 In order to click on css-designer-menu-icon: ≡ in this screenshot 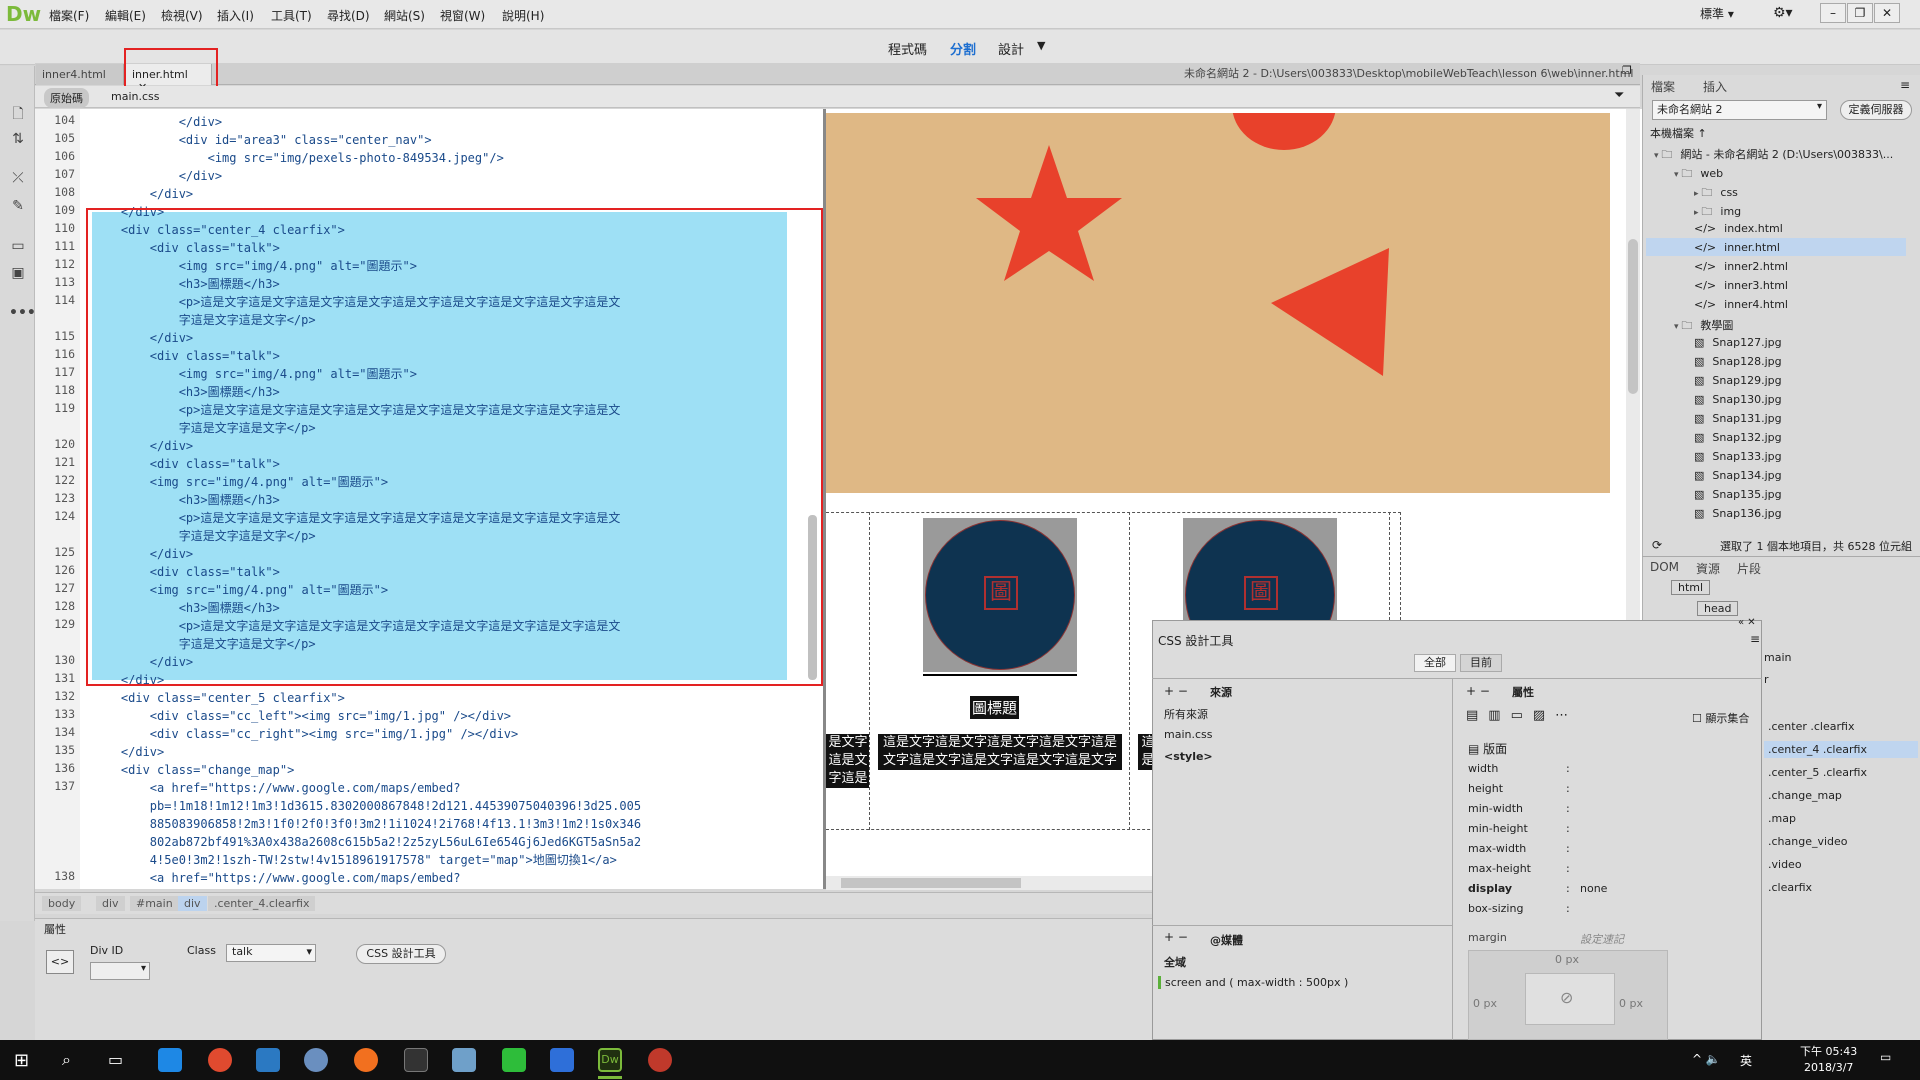, I will do `click(1755, 639)`.